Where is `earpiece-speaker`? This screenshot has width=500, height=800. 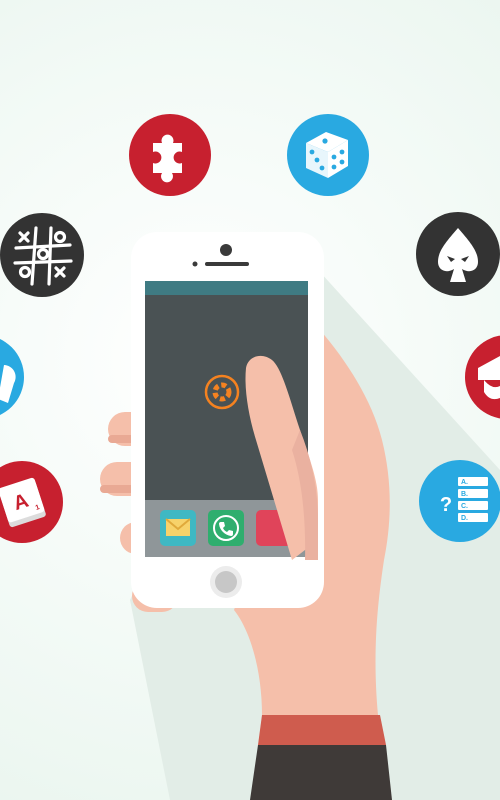 earpiece-speaker is located at coordinates (227, 264).